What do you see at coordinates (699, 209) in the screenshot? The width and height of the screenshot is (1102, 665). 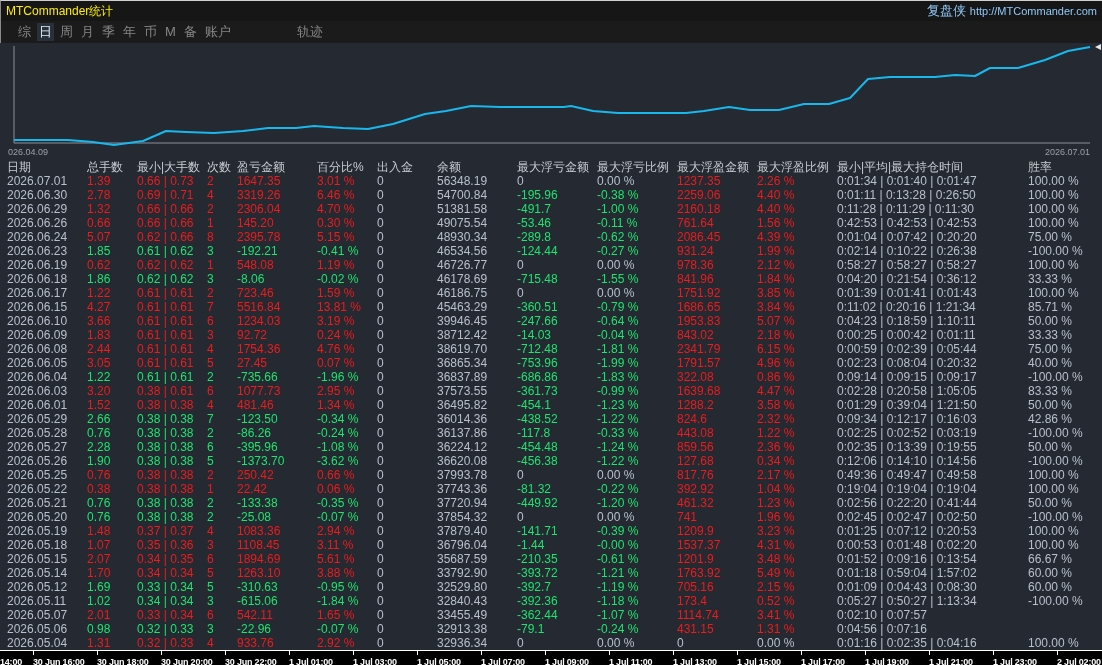 I see `table-cell-text: 2160.18` at bounding box center [699, 209].